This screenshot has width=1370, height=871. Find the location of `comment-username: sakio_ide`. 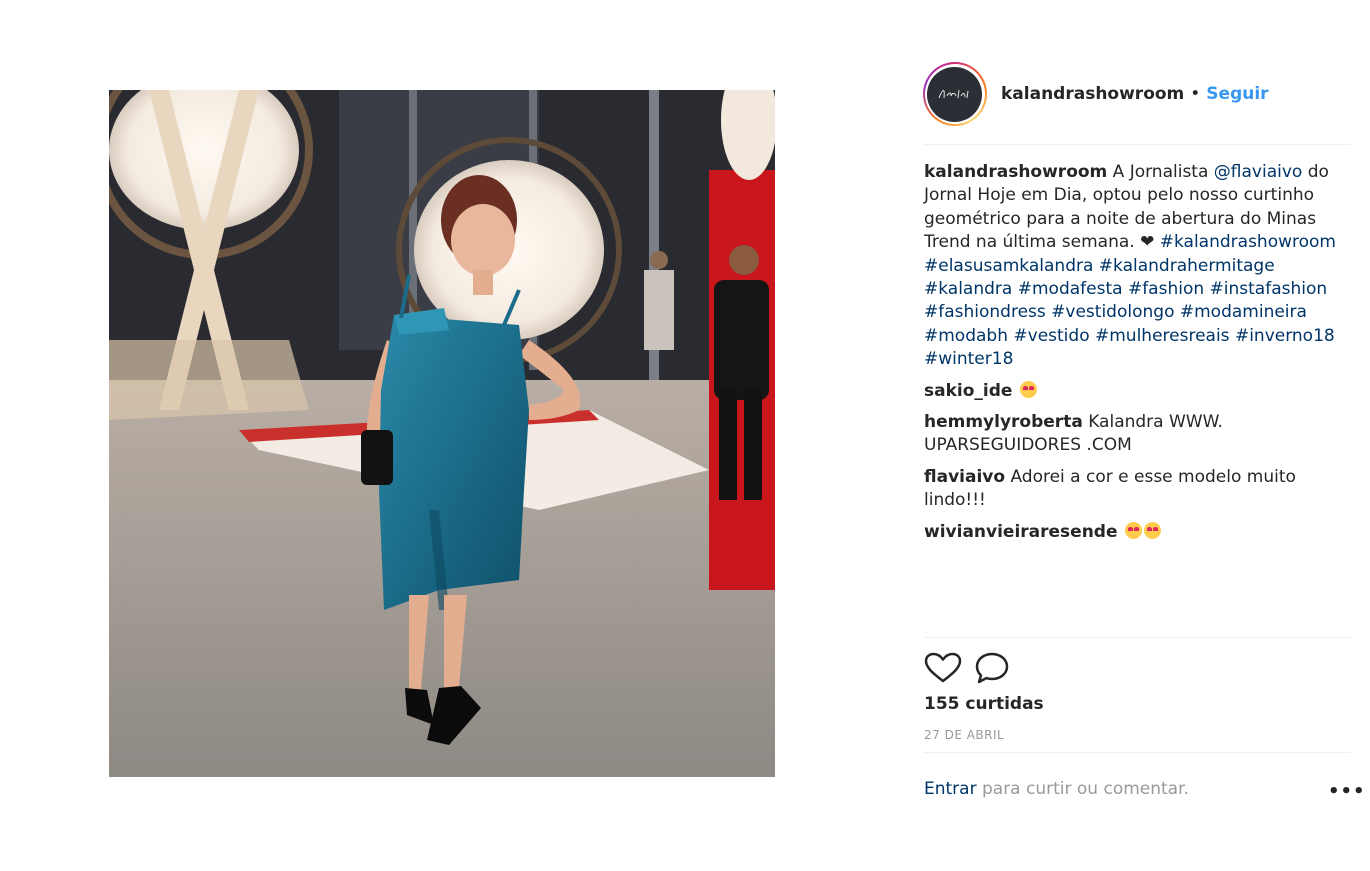

comment-username: sakio_ide is located at coordinates (968, 391).